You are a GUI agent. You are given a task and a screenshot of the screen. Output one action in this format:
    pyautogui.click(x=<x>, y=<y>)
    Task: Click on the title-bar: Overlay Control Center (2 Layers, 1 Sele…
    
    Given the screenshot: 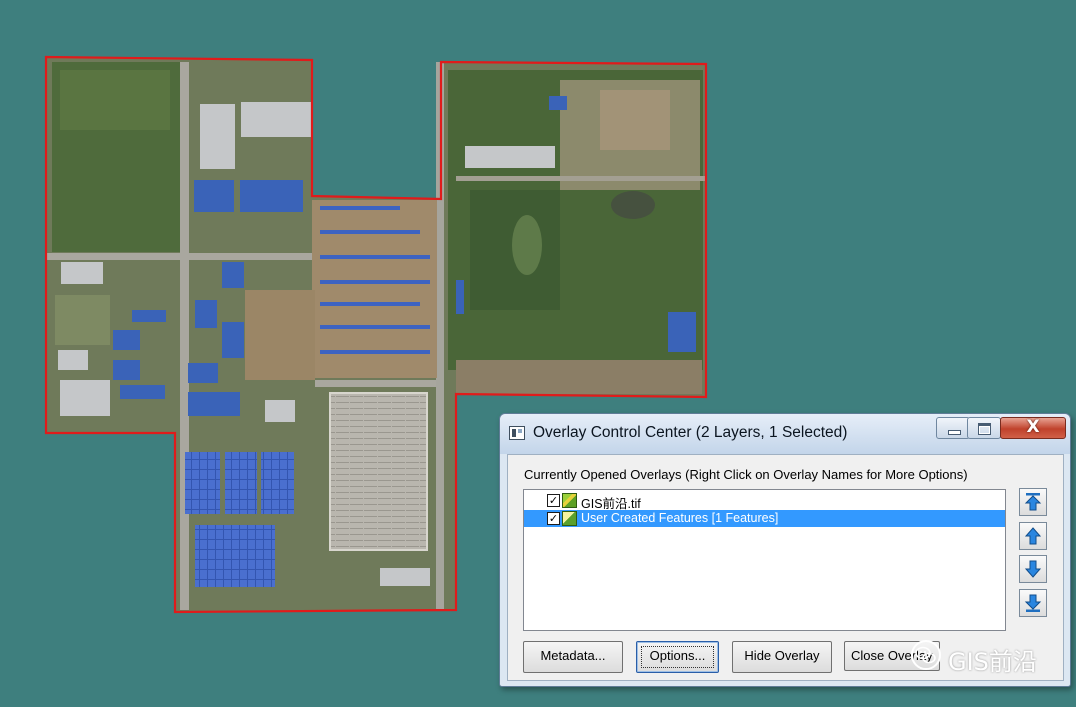 What is the action you would take?
    pyautogui.click(x=785, y=434)
    